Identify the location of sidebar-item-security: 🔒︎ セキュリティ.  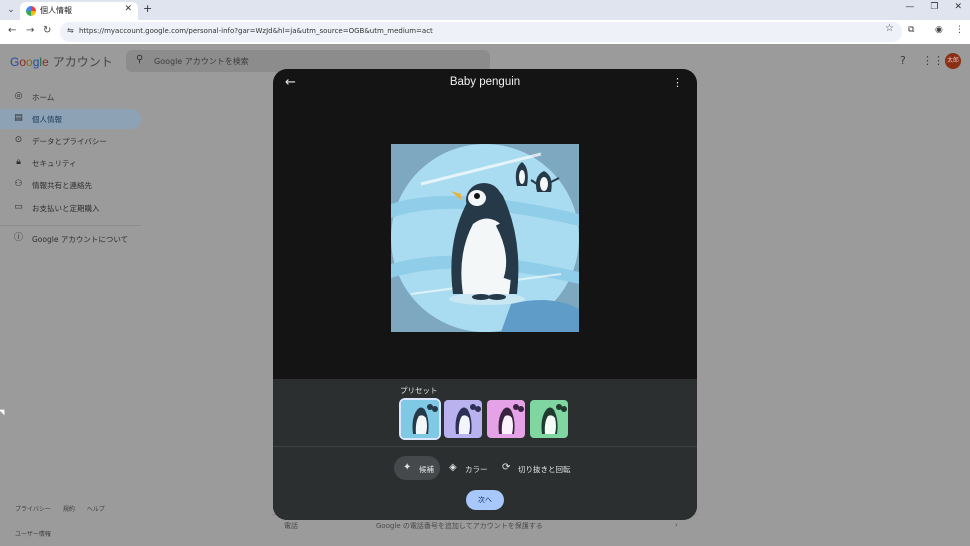
(70, 163).